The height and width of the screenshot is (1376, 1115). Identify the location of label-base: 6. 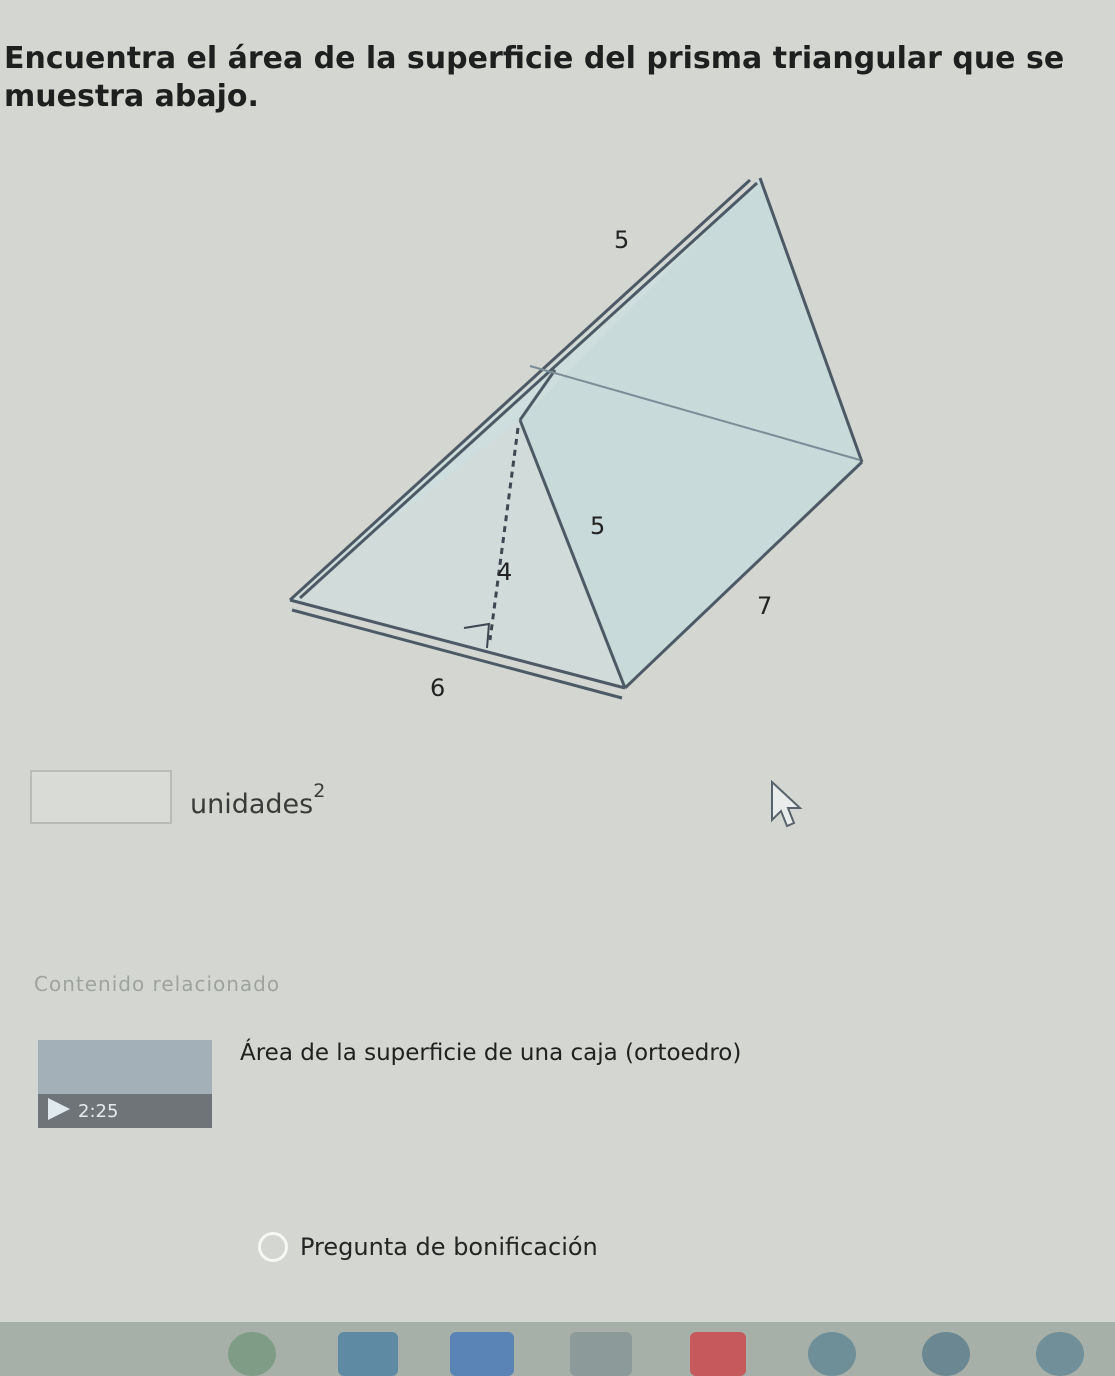
(437, 688).